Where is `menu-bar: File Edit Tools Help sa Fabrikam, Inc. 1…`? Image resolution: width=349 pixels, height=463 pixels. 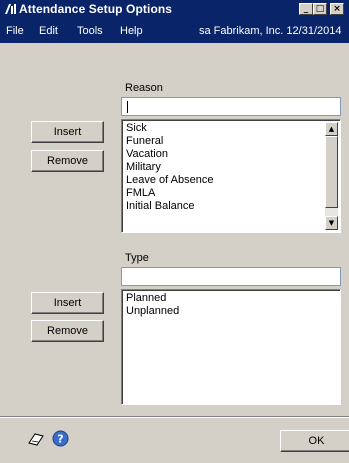 menu-bar: File Edit Tools Help sa Fabrikam, Inc. 1… is located at coordinates (174, 31).